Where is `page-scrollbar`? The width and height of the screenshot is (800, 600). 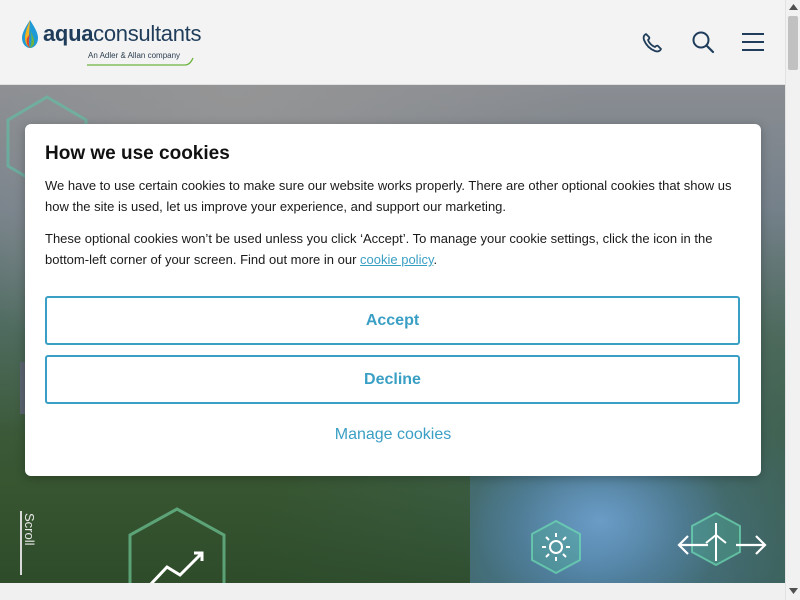
page-scrollbar is located at coordinates (792, 300).